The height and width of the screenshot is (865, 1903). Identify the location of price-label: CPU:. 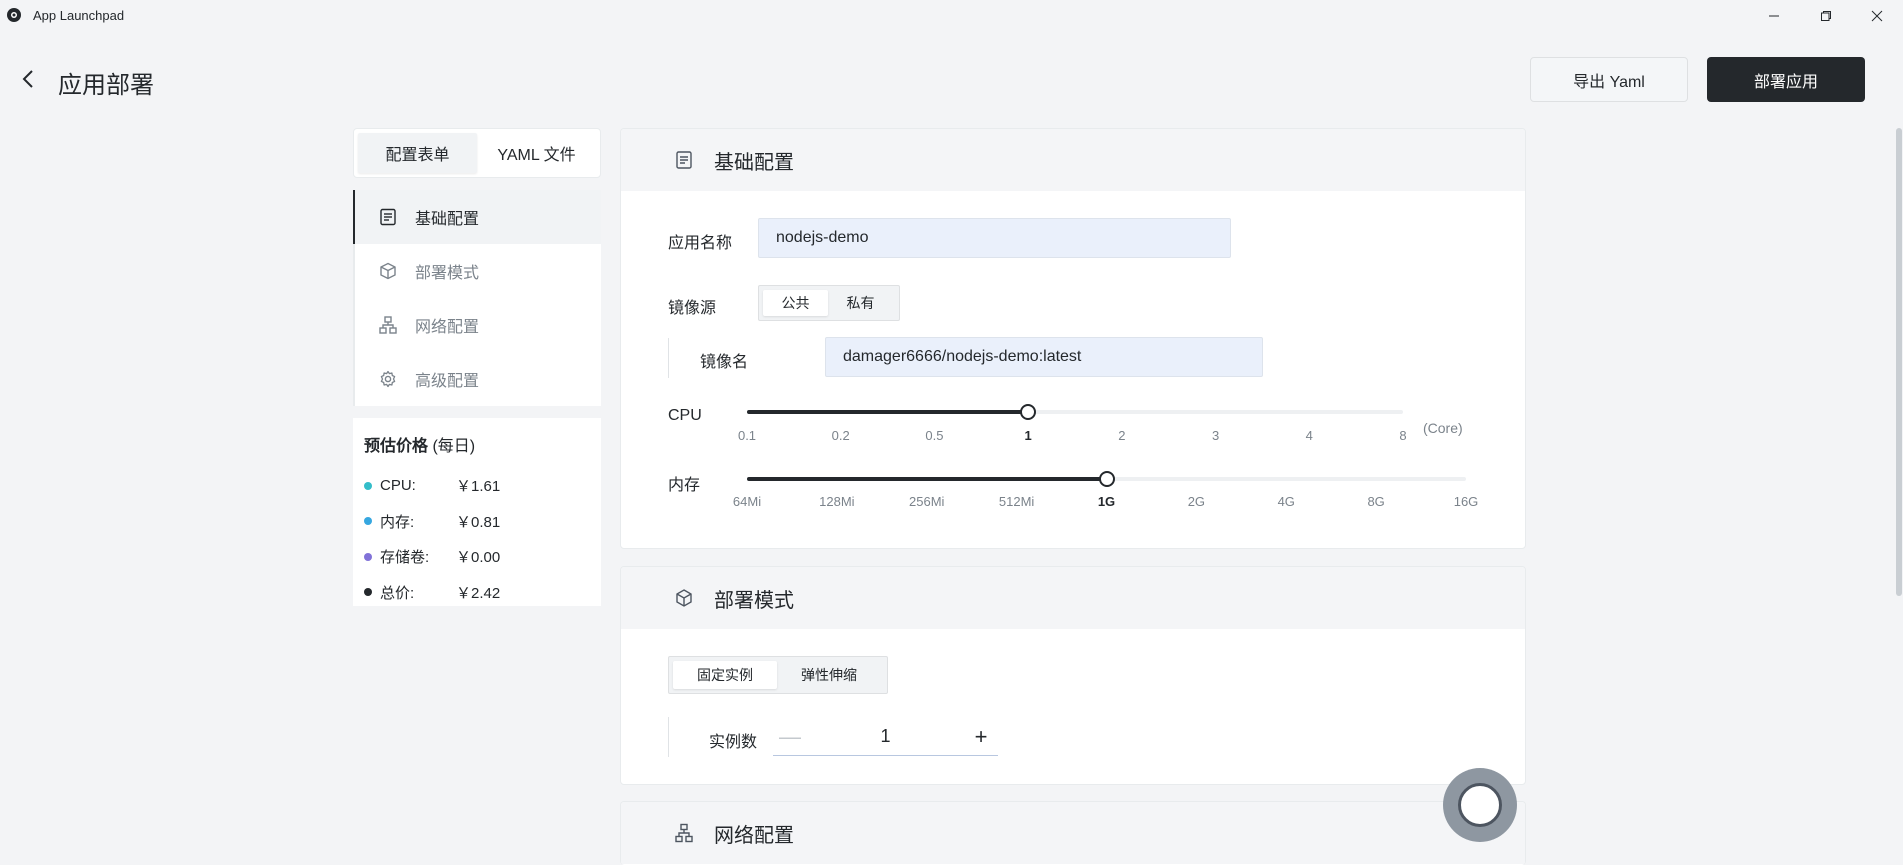
(398, 486).